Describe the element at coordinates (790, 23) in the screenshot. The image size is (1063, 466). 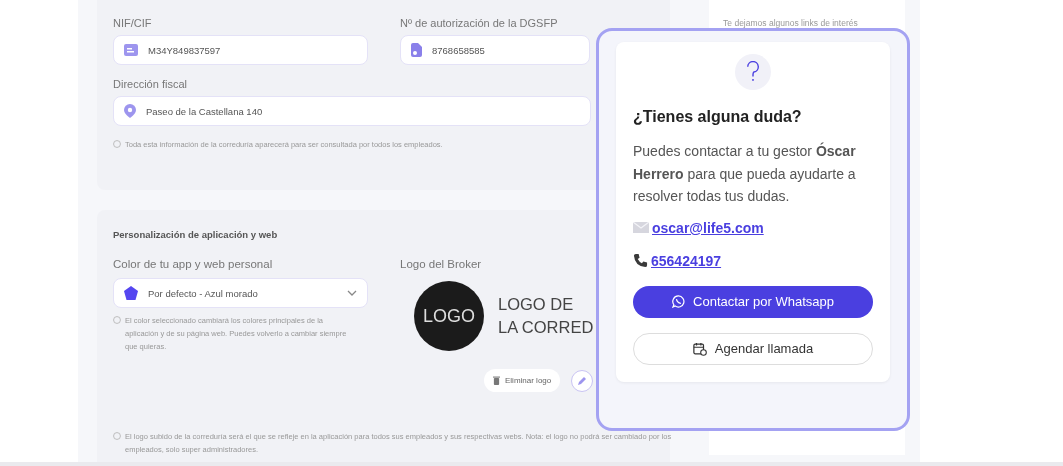
I see `links-intro: Te dejamos algunos links de interés` at that location.